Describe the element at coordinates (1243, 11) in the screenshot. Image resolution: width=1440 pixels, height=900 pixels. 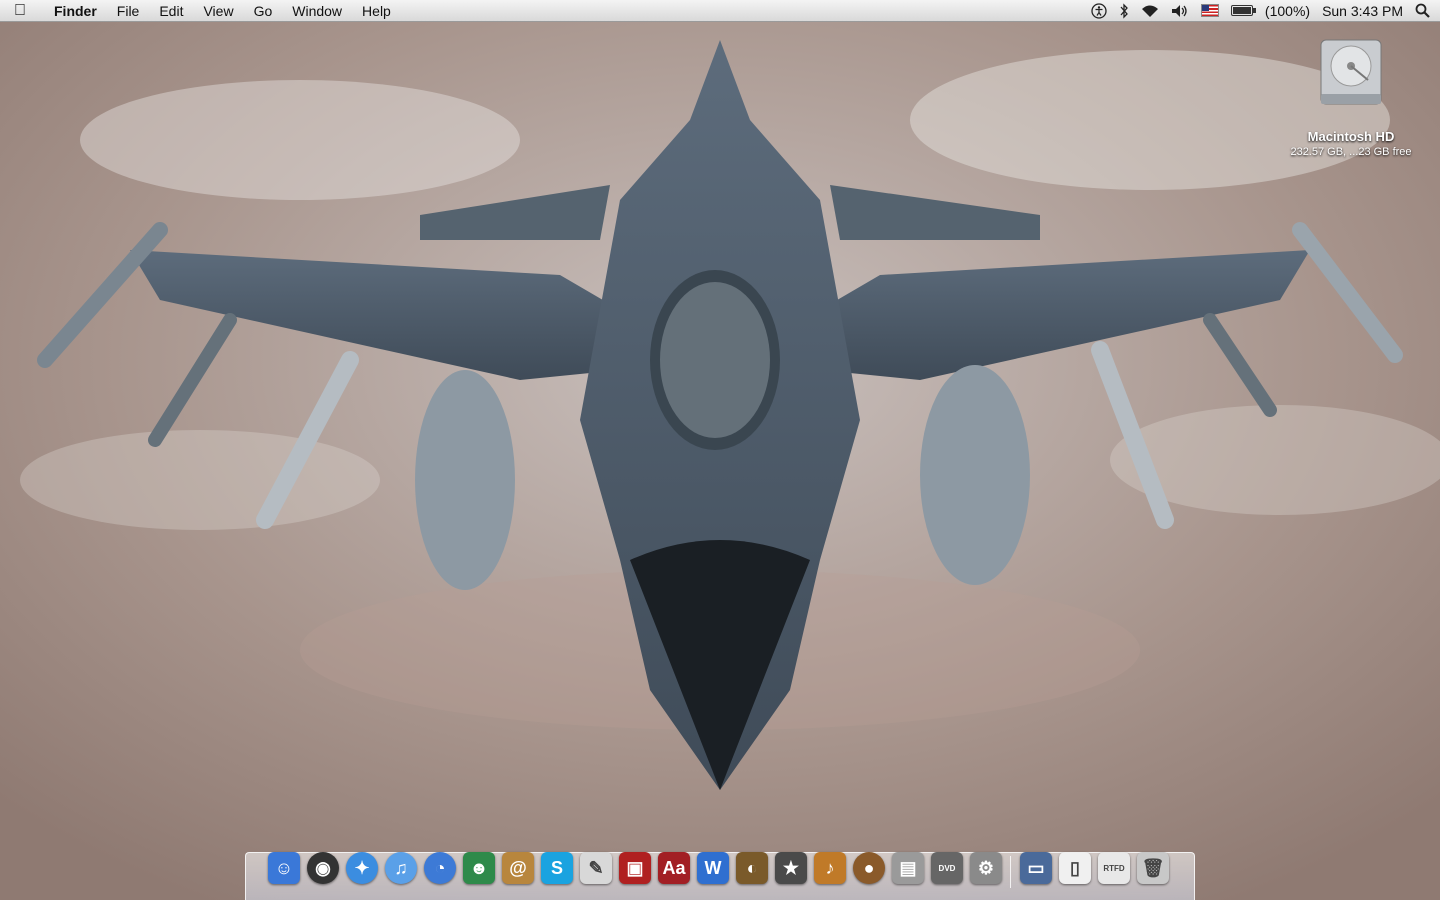
I see `battery-icon` at that location.